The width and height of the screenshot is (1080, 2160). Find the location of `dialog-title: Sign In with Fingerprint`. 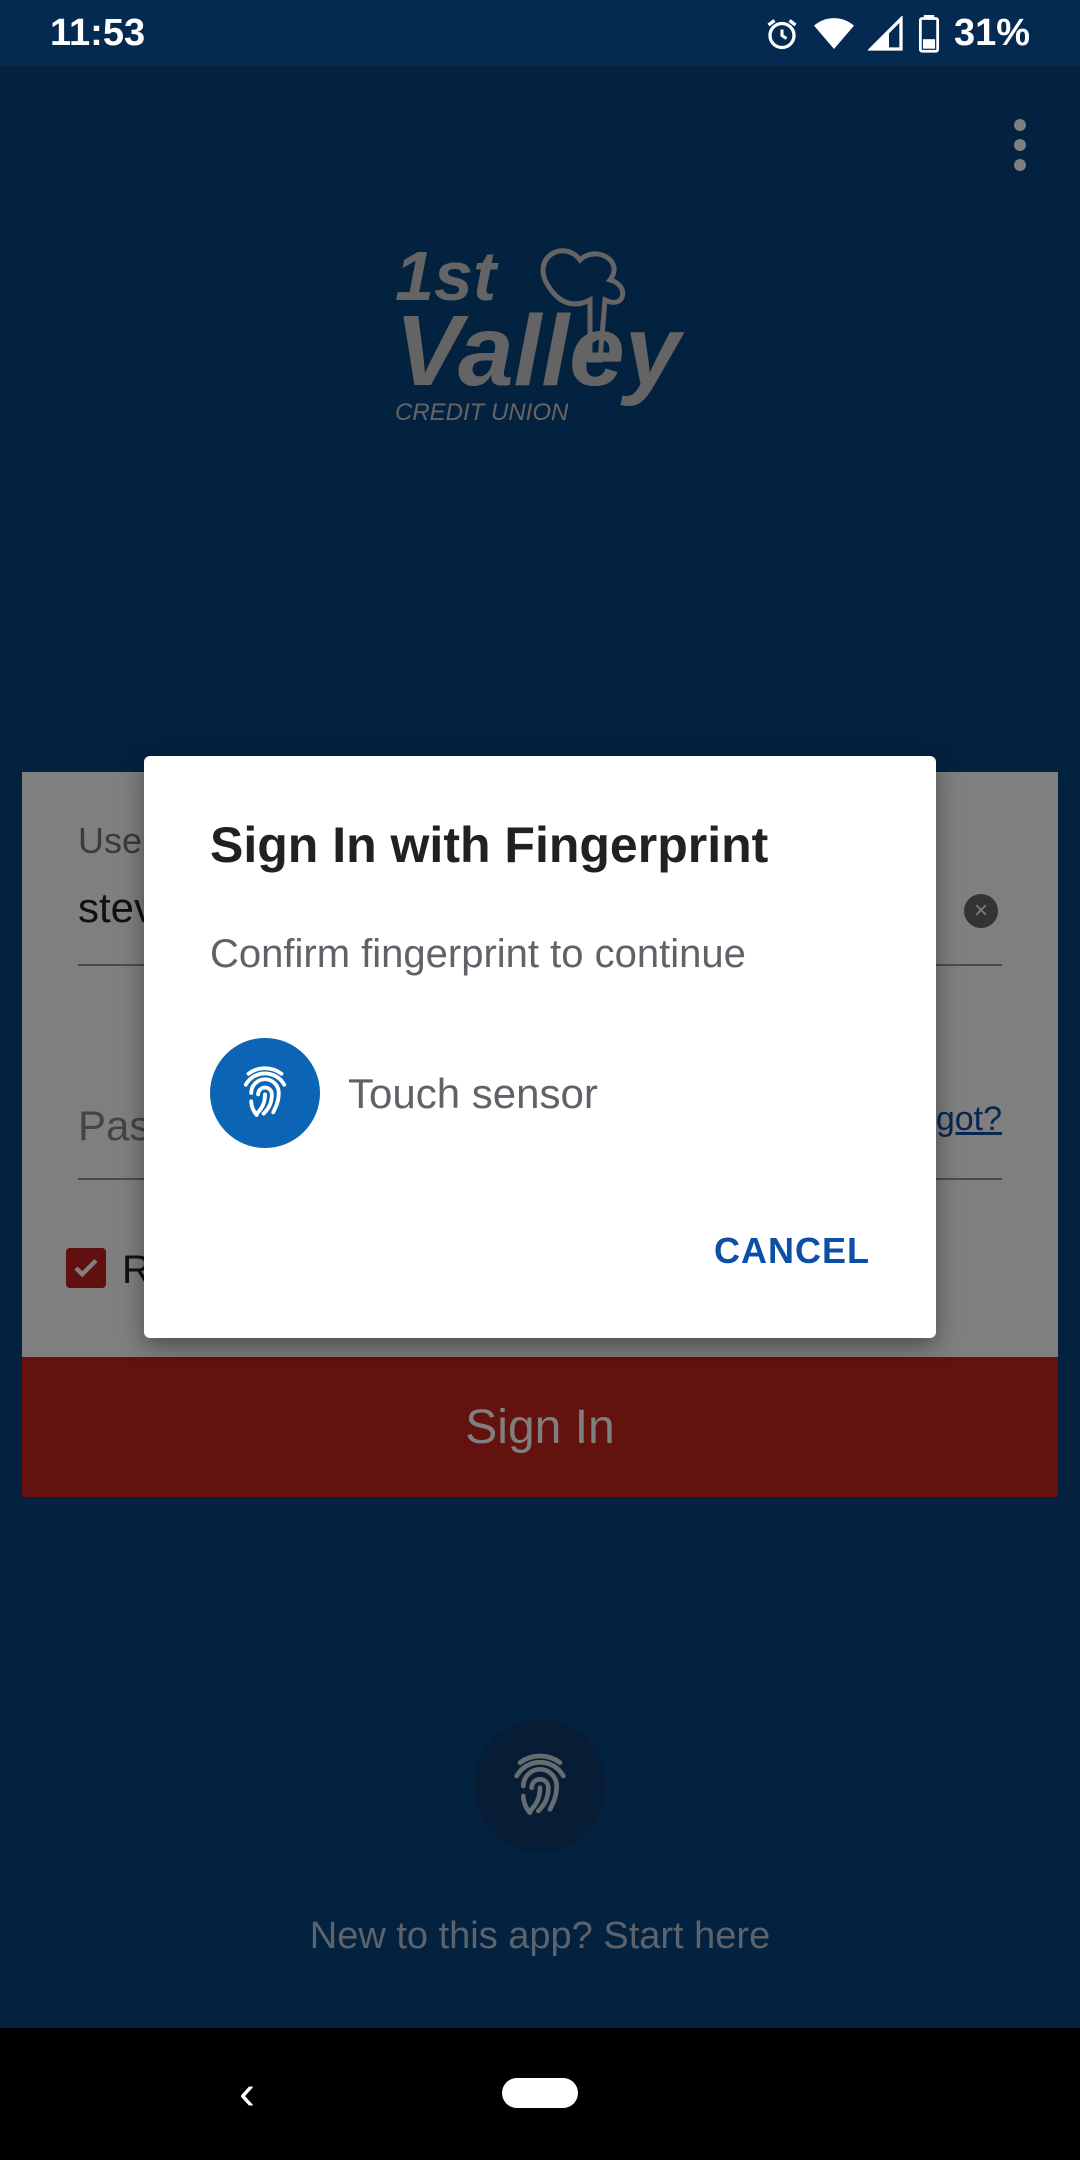

dialog-title: Sign In with Fingerprint is located at coordinates (489, 845).